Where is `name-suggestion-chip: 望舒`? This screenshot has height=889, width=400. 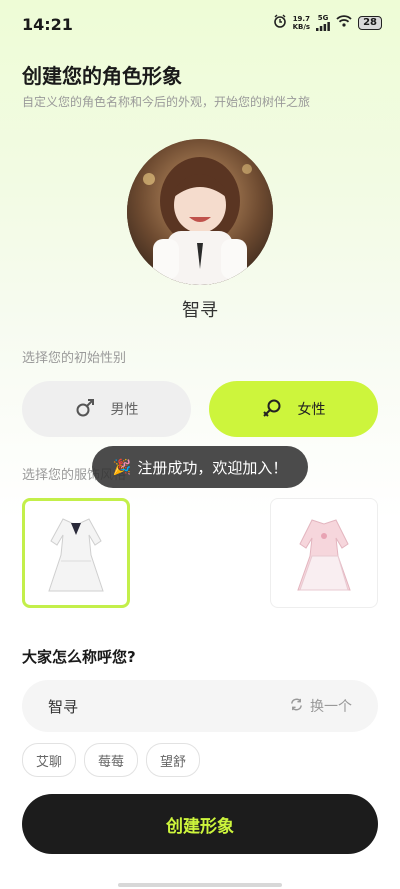
name-suggestion-chip: 望舒 is located at coordinates (173, 760).